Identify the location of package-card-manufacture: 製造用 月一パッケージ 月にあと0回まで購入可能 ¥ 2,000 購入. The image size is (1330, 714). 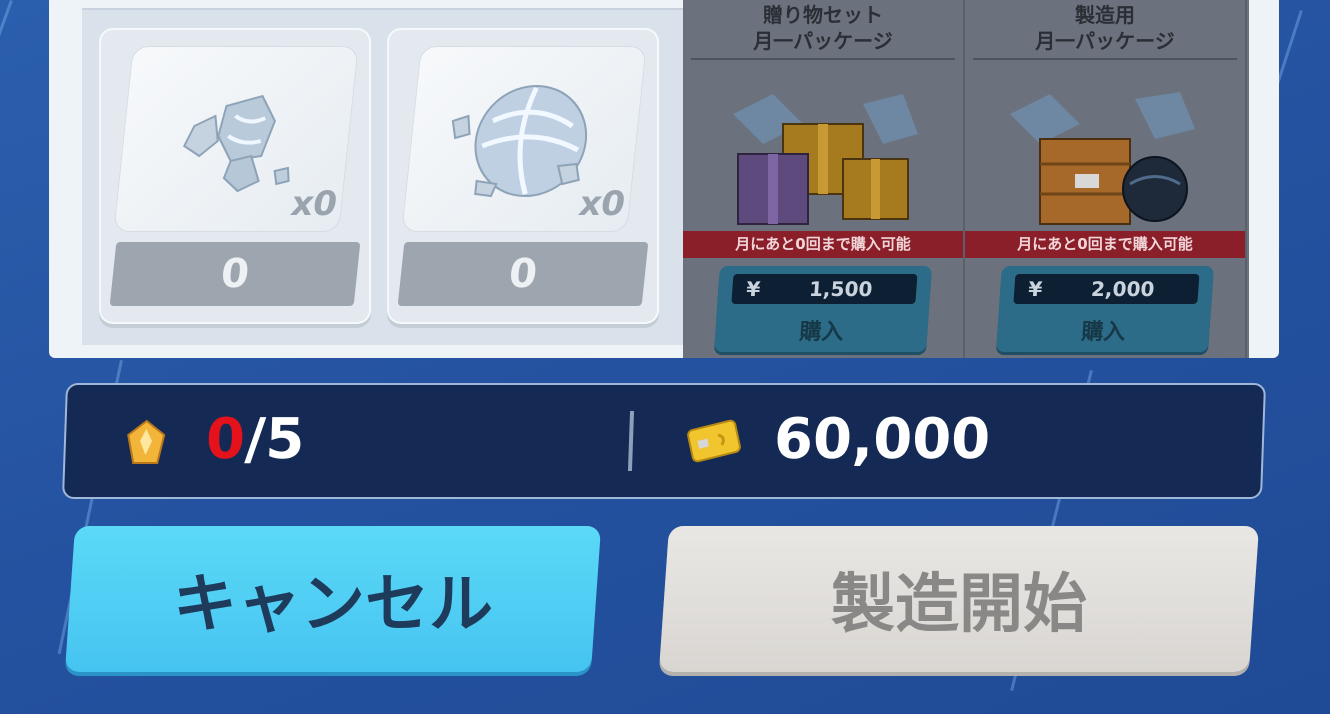
(1106, 179).